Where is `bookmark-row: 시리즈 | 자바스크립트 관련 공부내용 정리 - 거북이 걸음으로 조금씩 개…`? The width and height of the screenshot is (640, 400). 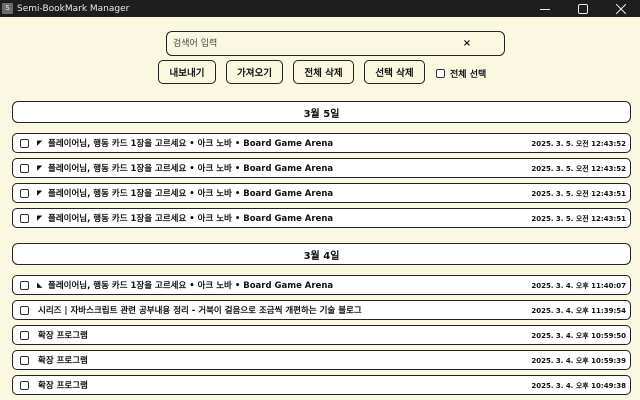
bookmark-row: 시리즈 | 자바스크립트 관련 공부내용 정리 - 거북이 걸음으로 조금씩 개… is located at coordinates (321, 310).